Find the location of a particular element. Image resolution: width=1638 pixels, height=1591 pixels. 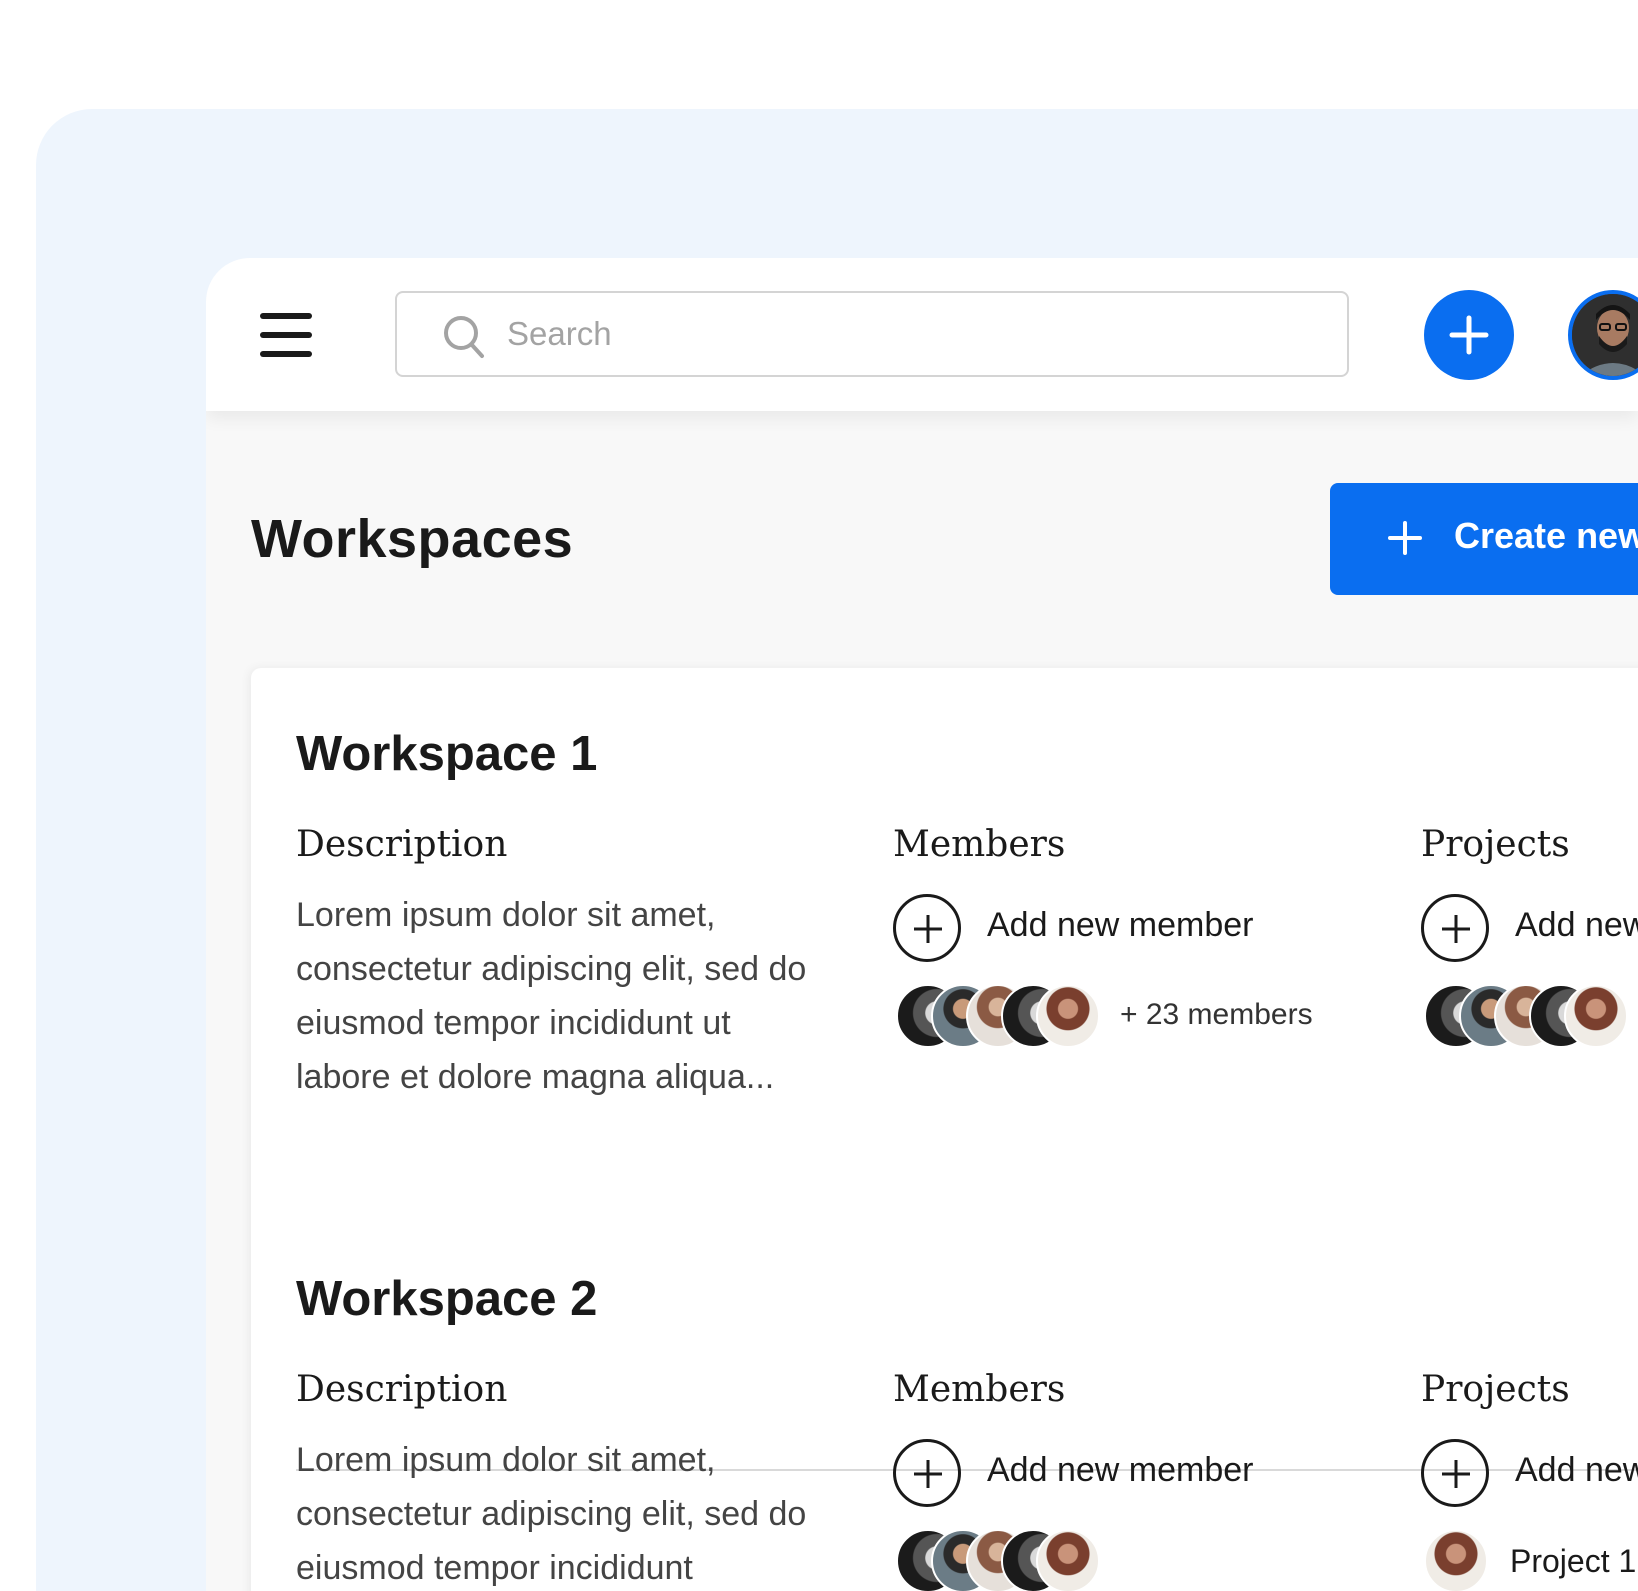

add-button is located at coordinates (1469, 335).